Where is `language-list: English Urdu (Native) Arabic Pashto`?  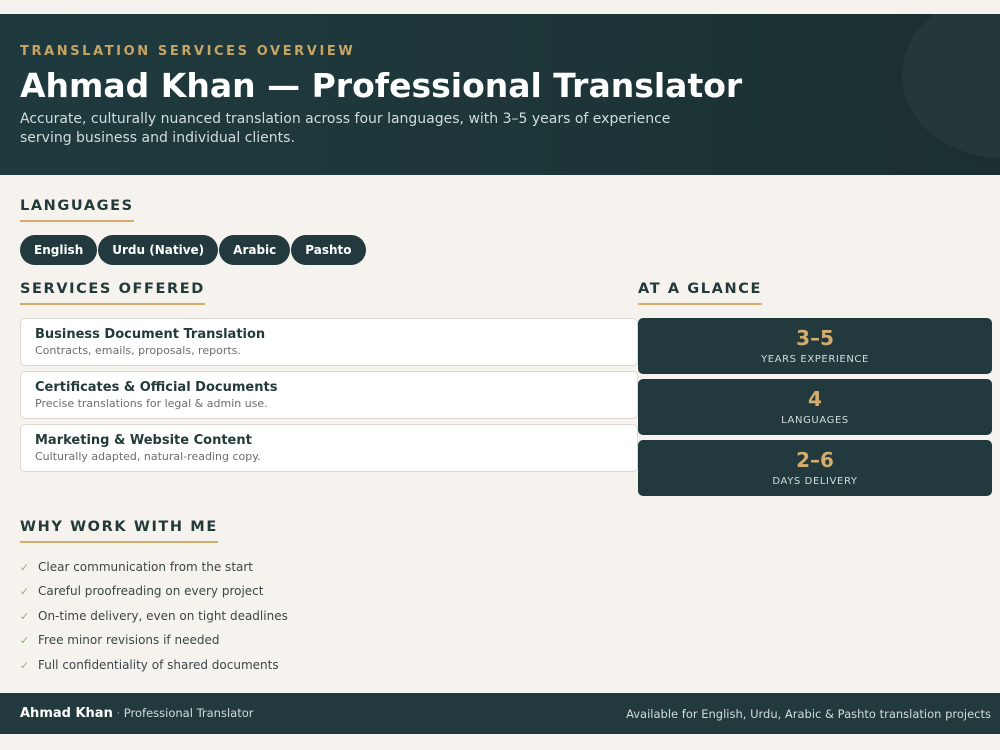
language-list: English Urdu (Native) Arabic Pashto is located at coordinates (193, 250).